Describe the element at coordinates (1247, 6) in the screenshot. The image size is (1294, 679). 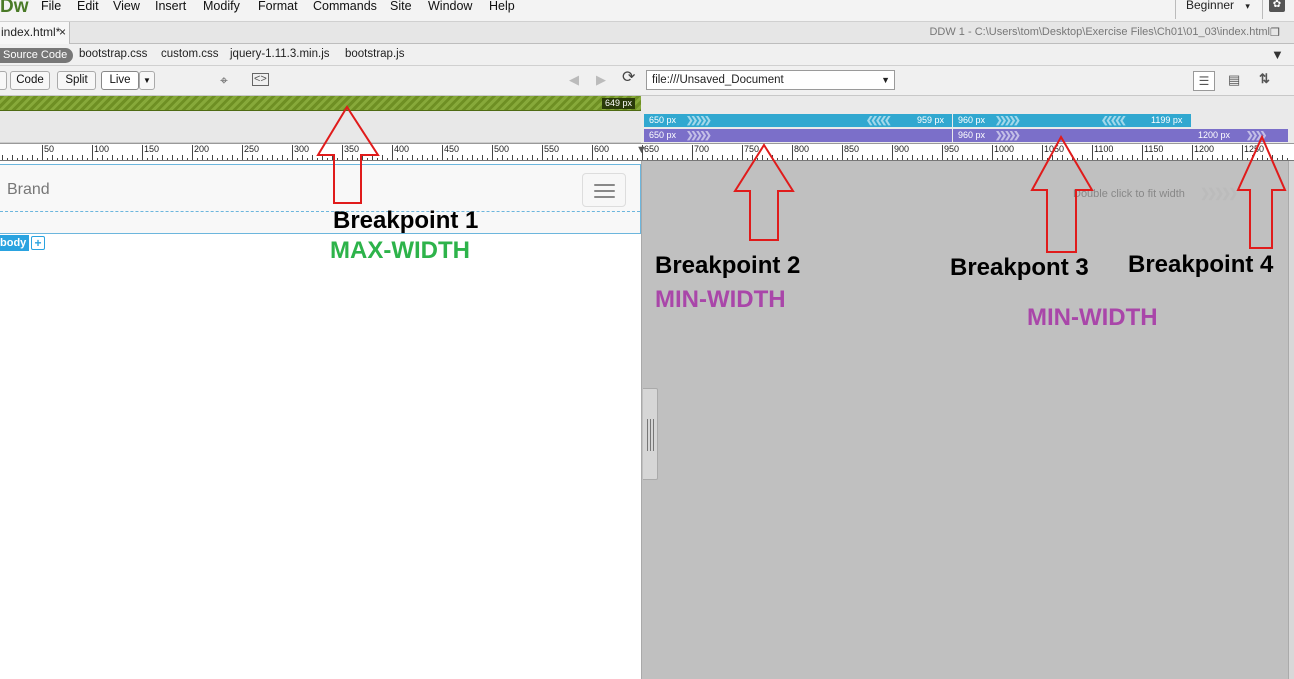
I see `chevron-down-icon: ▾` at that location.